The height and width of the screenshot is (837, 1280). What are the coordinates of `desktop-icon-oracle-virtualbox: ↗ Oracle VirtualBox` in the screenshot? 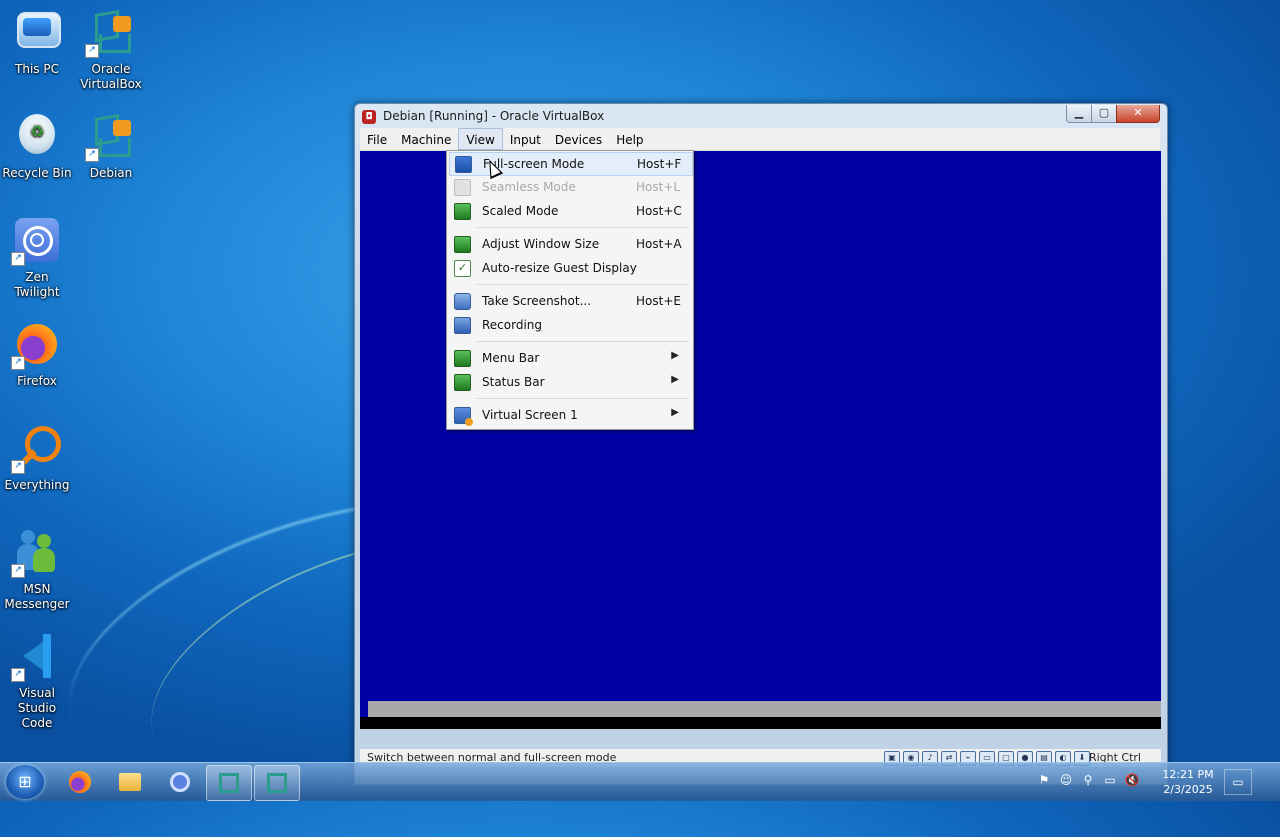 It's located at (111, 48).